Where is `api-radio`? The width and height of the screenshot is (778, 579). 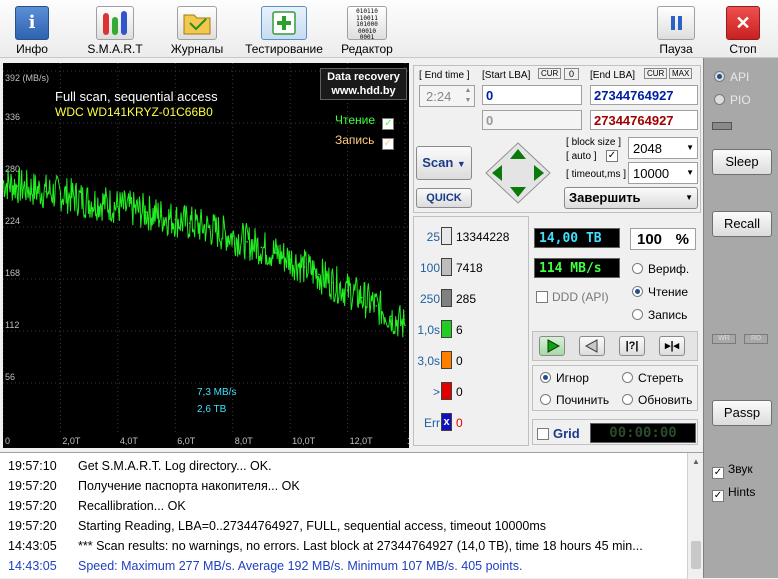 api-radio is located at coordinates (719, 76).